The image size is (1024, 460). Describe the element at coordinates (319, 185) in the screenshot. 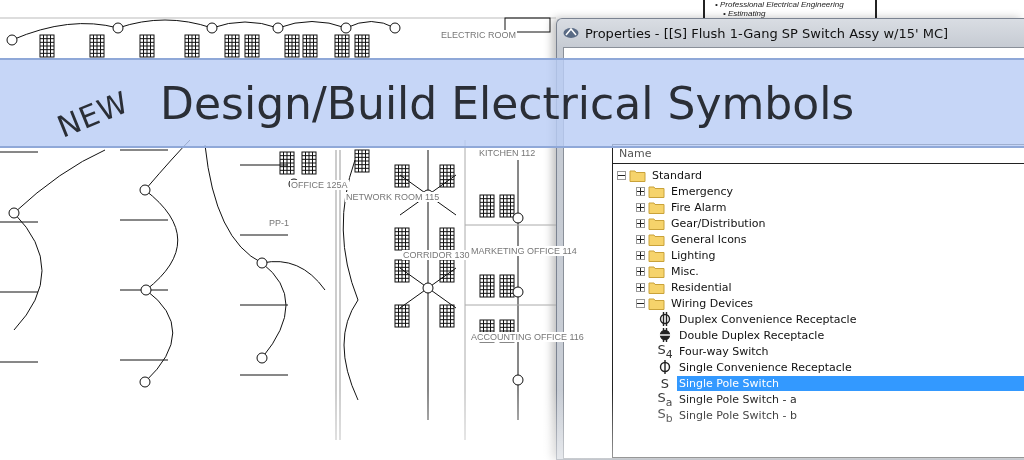

I see `room-label: OFFICE 125A` at that location.